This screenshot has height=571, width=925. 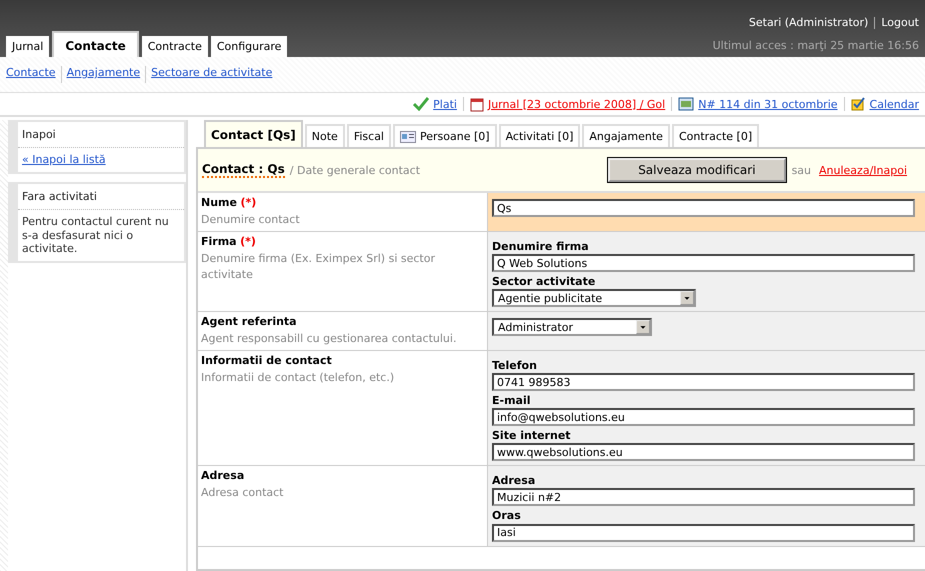 What do you see at coordinates (249, 46) in the screenshot?
I see `nav-tab: Configurare` at bounding box center [249, 46].